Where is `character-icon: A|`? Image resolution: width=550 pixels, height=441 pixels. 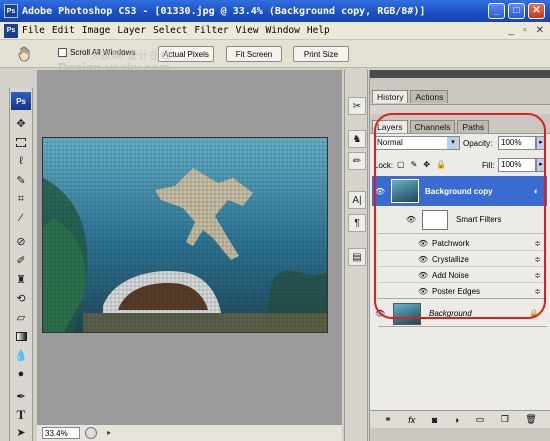
character-icon: A| is located at coordinates (357, 200).